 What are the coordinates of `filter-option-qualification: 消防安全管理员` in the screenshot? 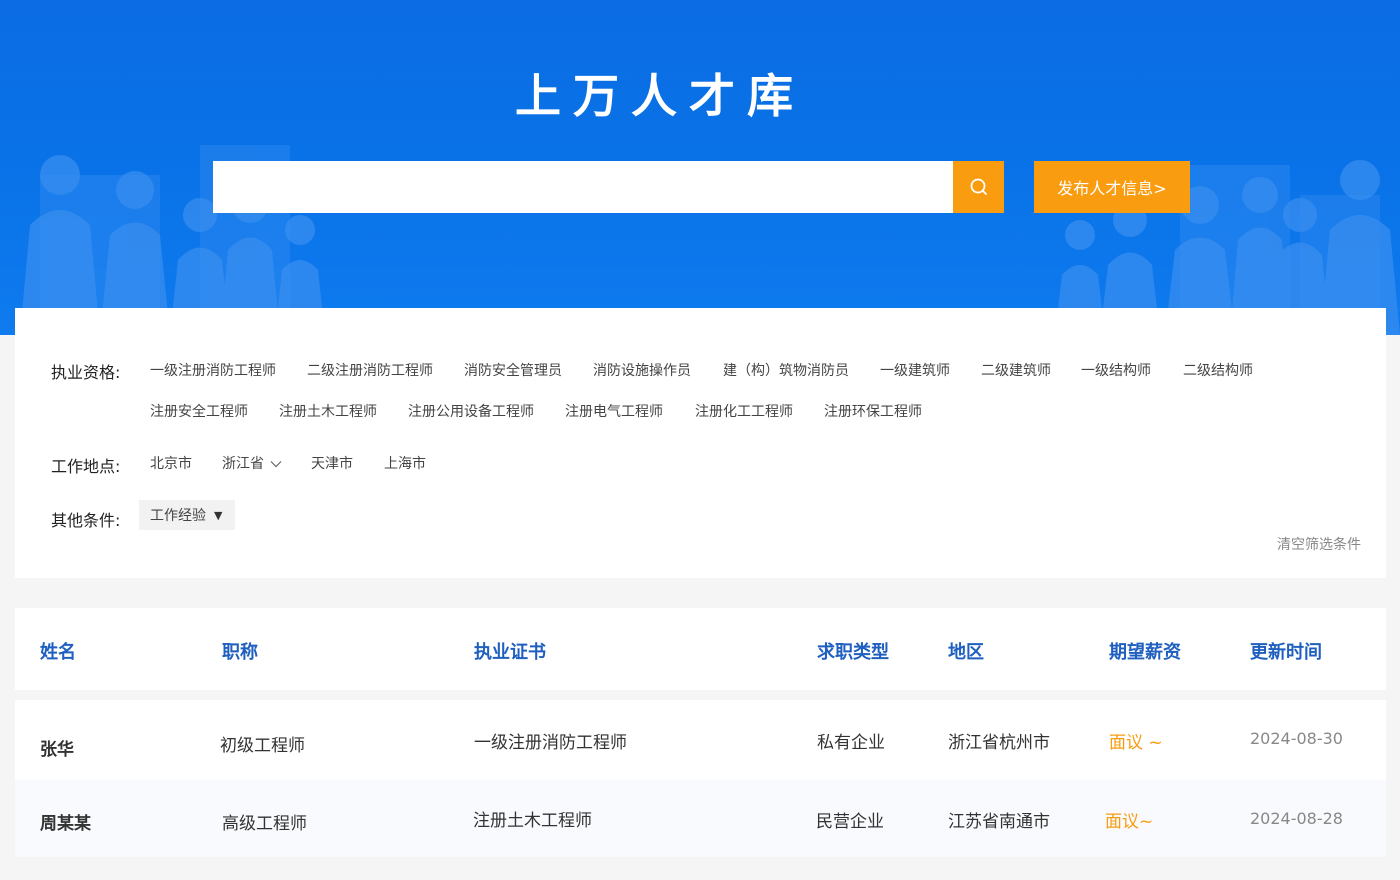 It's located at (513, 370).